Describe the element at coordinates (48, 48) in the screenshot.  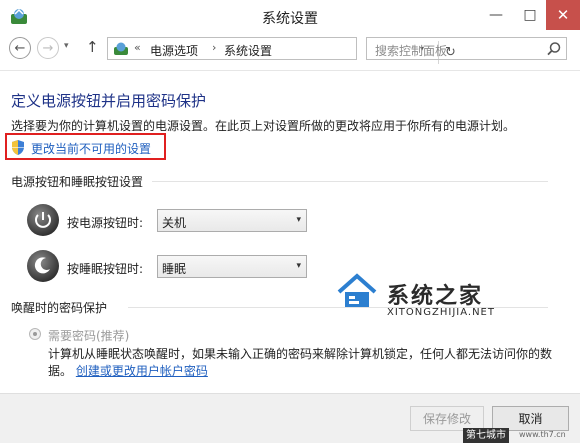
I see `forward-button: →` at that location.